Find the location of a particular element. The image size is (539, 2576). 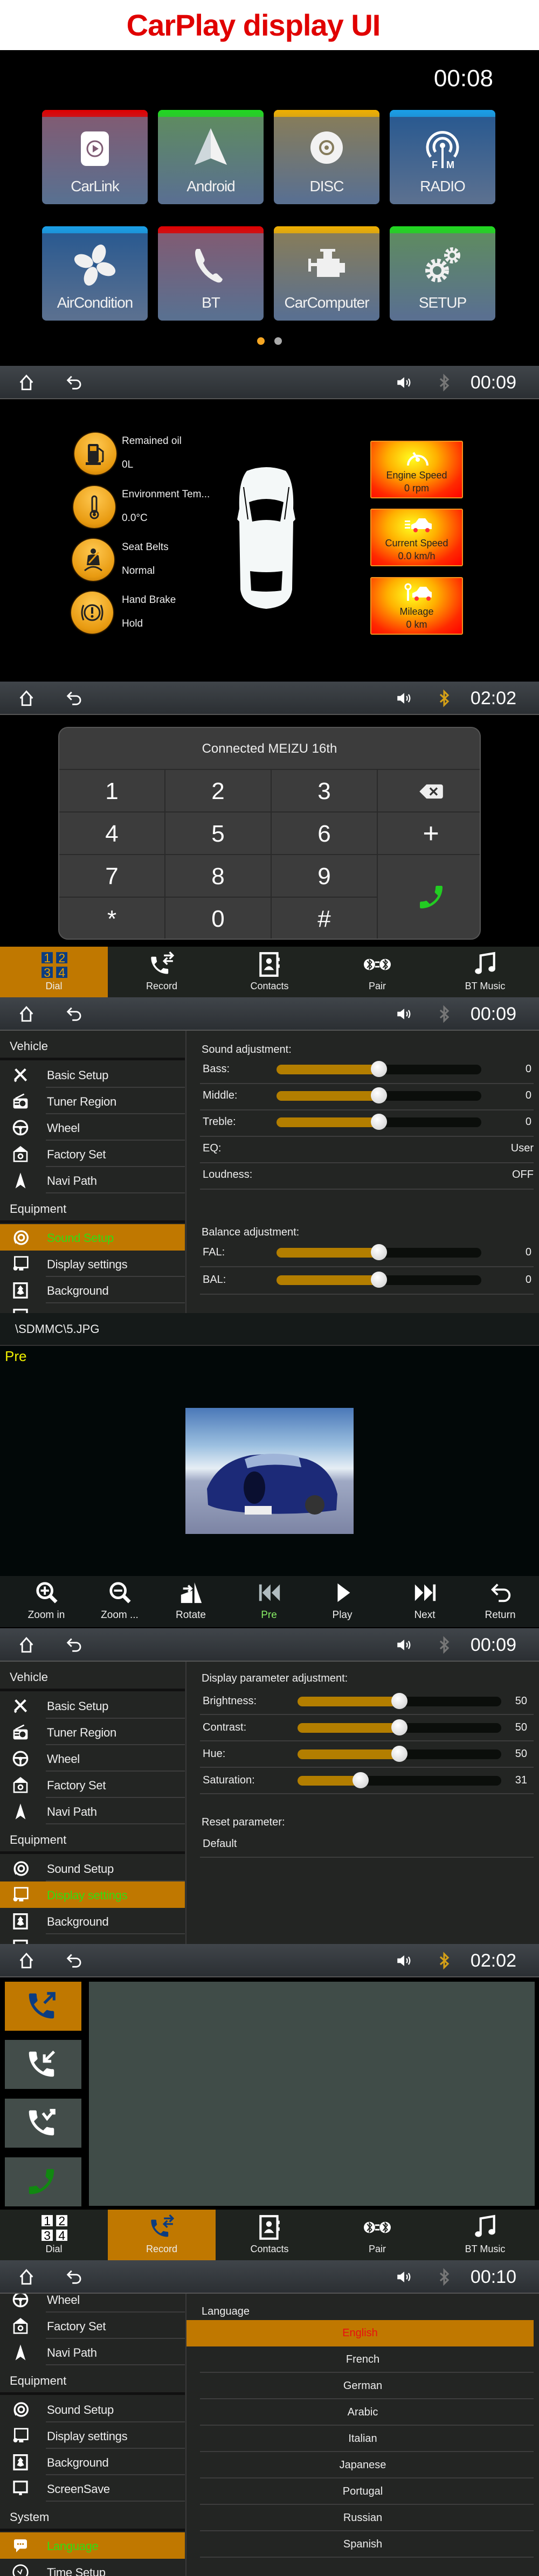

app-tile-radio: F M RADIO is located at coordinates (442, 157).